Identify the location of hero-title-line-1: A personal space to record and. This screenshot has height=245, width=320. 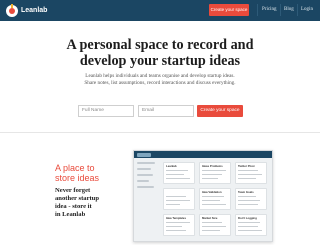
(160, 45).